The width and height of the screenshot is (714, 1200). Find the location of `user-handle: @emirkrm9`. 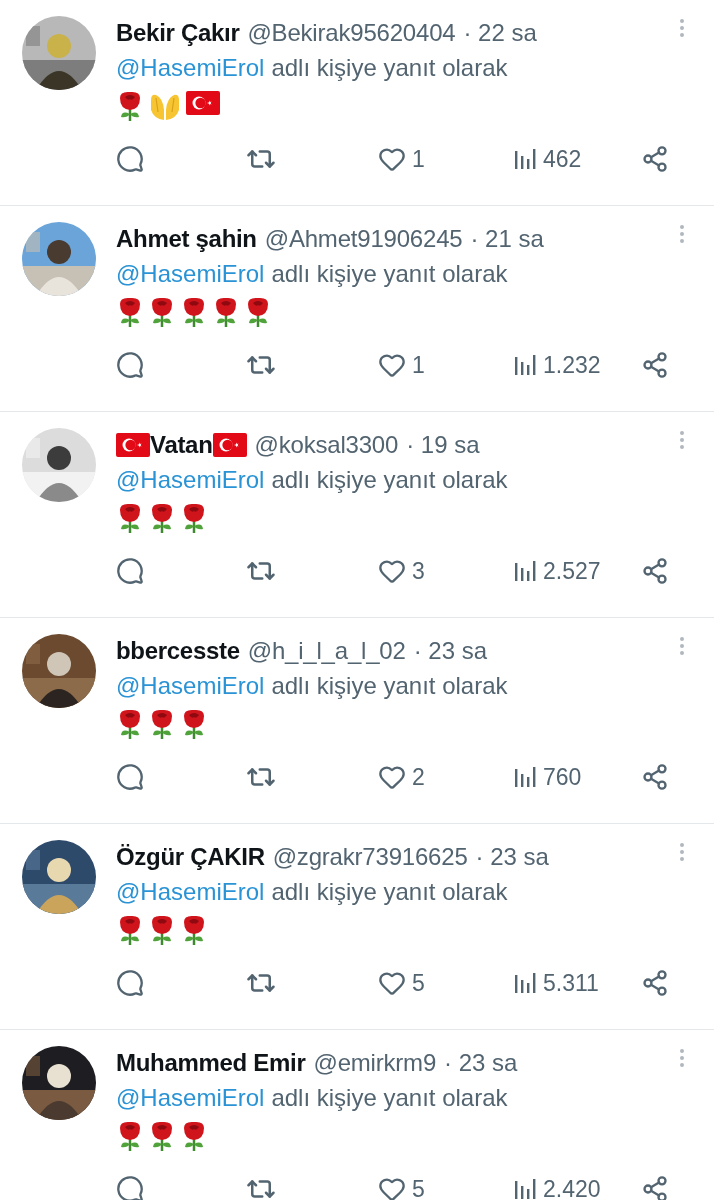

user-handle: @emirkrm9 is located at coordinates (375, 1063).